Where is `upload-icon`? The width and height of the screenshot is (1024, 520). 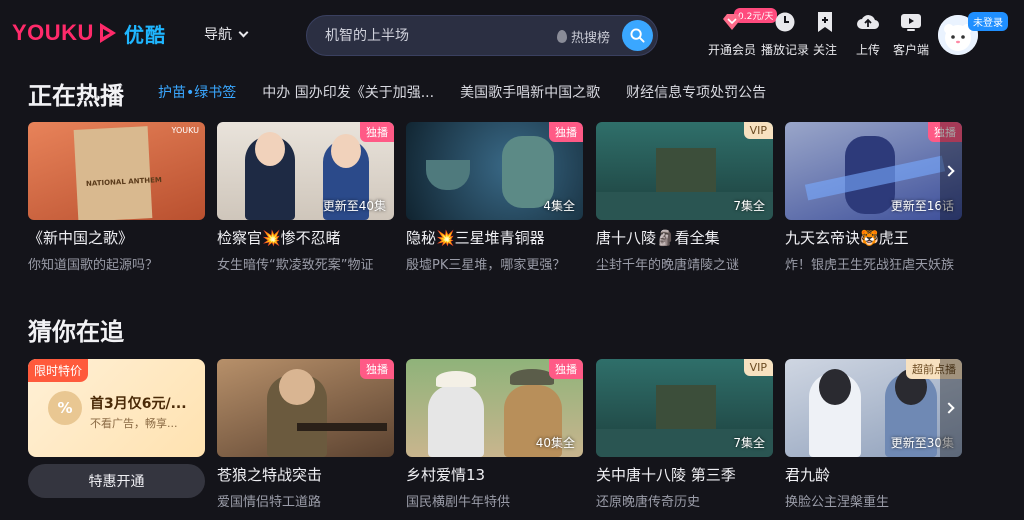
upload-icon is located at coordinates (868, 22).